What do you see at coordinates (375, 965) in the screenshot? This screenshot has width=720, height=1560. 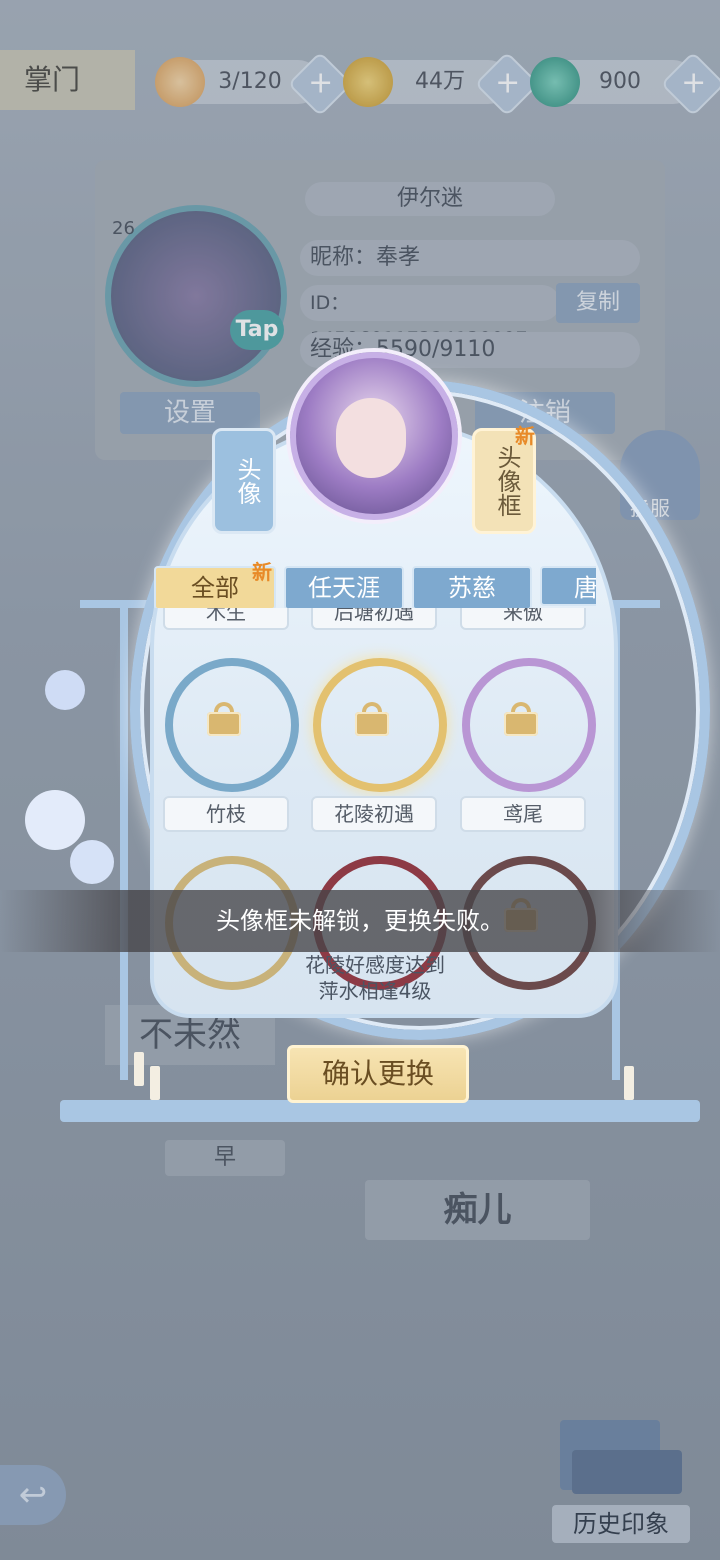 I see `unlock-condition-line-1: 花陵好感度达到` at bounding box center [375, 965].